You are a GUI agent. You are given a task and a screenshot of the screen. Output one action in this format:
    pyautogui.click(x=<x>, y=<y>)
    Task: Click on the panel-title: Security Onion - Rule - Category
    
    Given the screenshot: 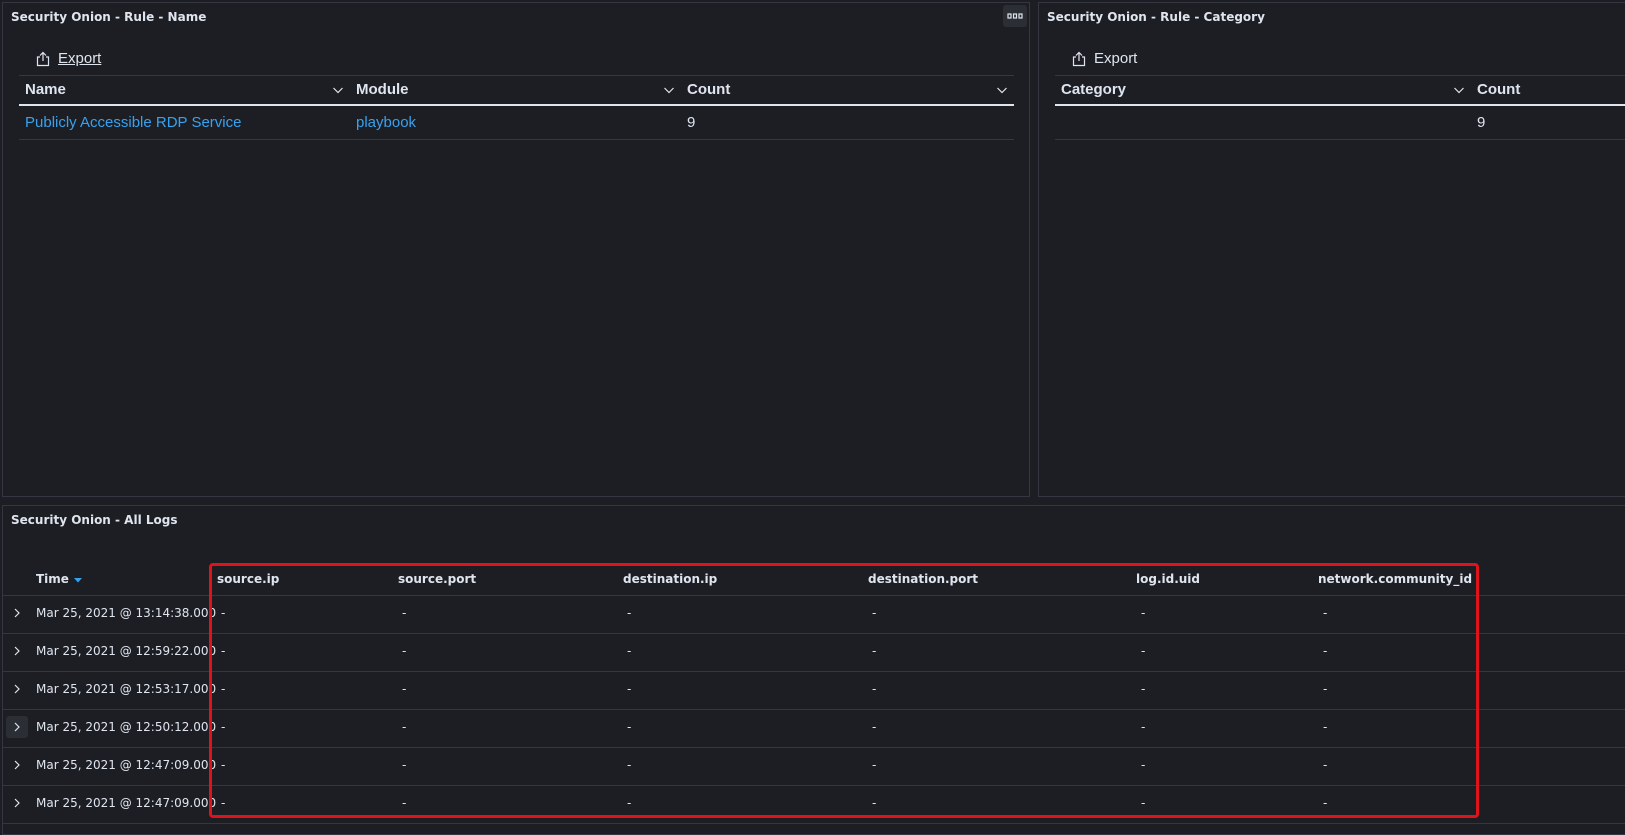 What is the action you would take?
    pyautogui.click(x=1156, y=17)
    